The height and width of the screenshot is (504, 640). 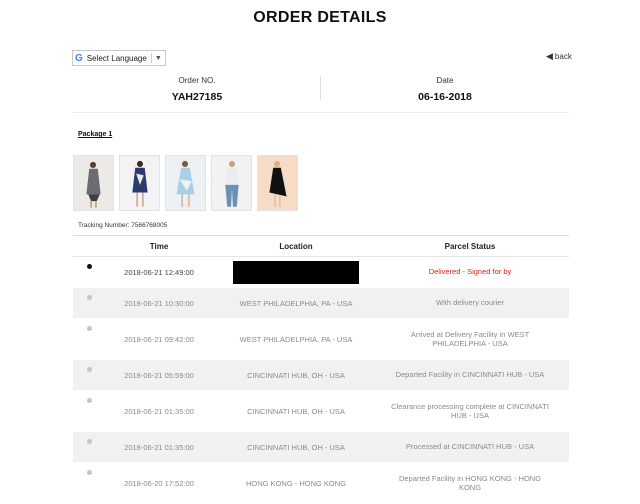 I want to click on page-title: ORDER DETAILS, so click(x=320, y=17).